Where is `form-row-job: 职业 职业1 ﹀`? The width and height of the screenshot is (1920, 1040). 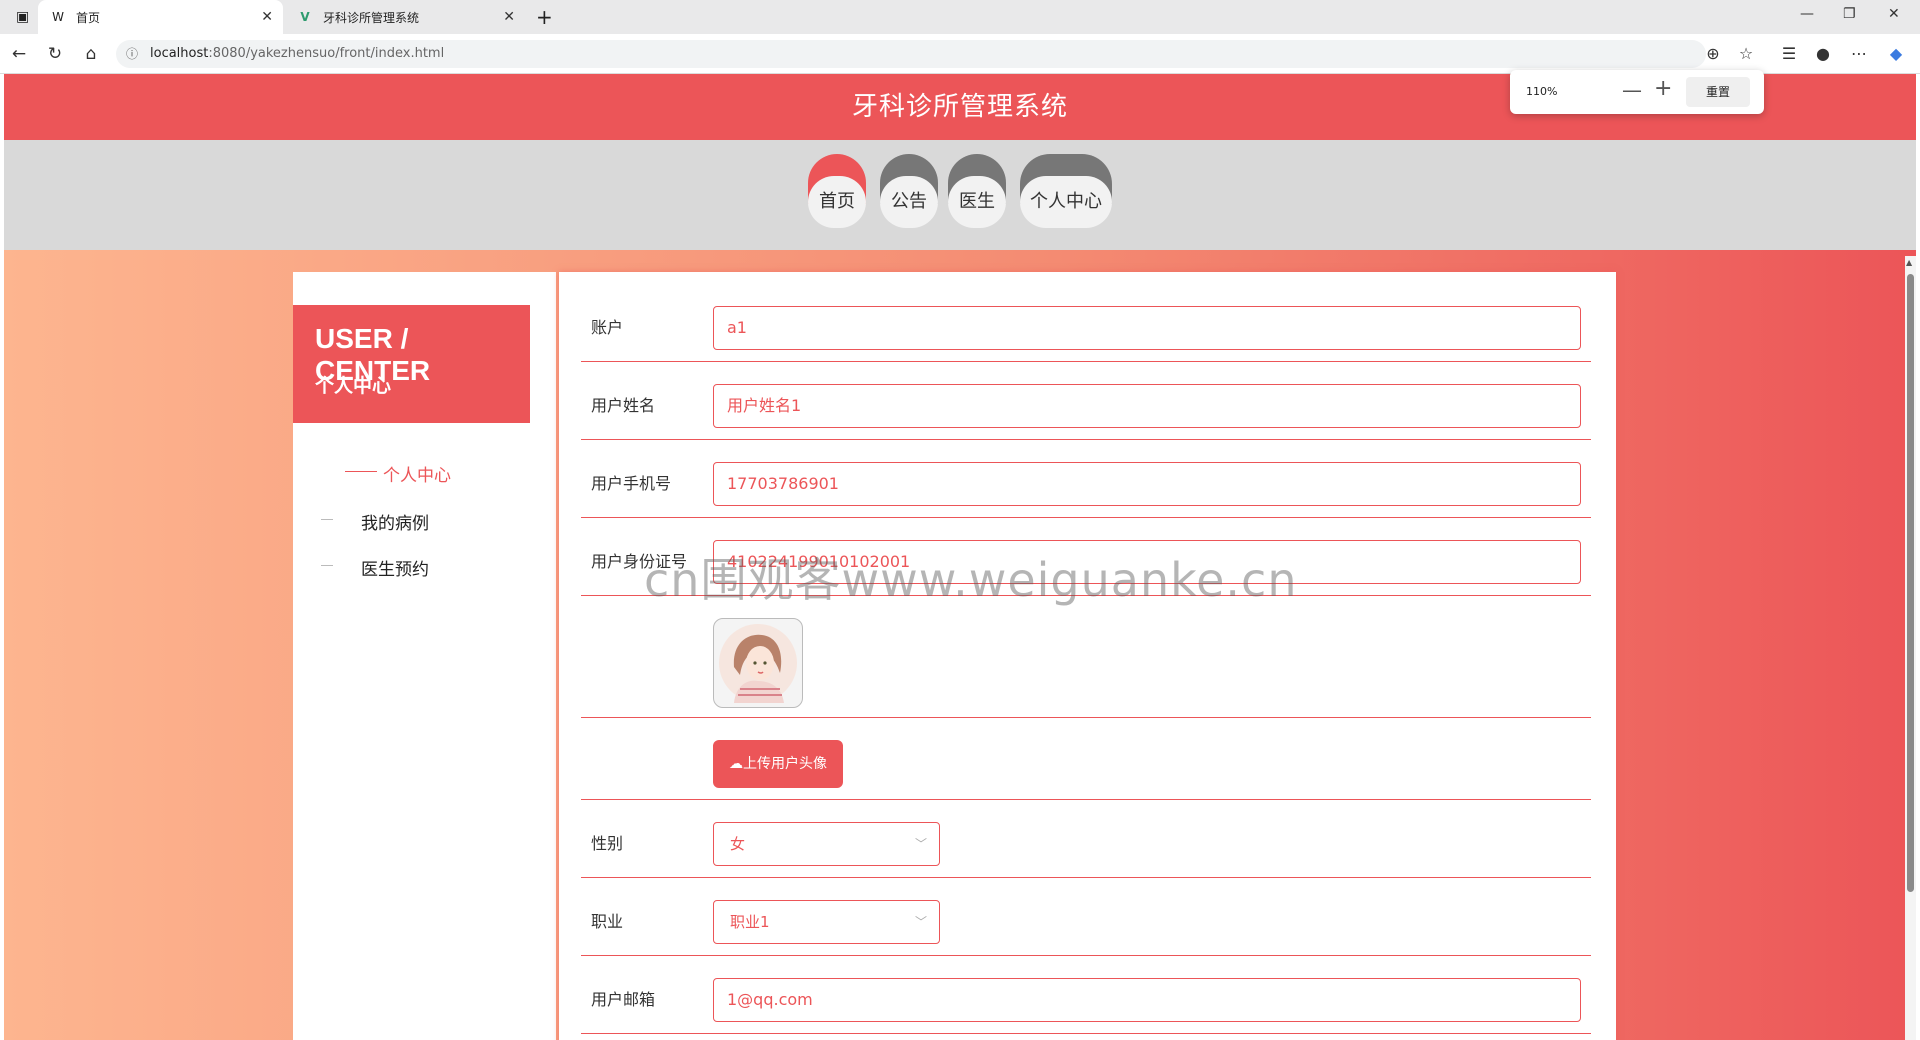 form-row-job: 职业 职业1 ﹀ is located at coordinates (1086, 917).